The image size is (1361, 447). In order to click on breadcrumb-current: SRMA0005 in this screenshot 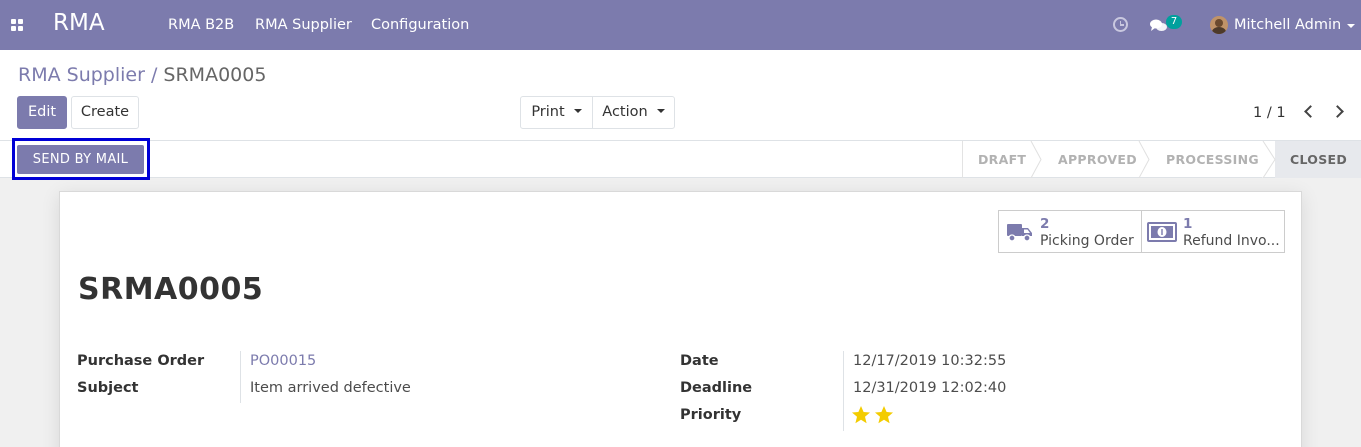, I will do `click(215, 75)`.